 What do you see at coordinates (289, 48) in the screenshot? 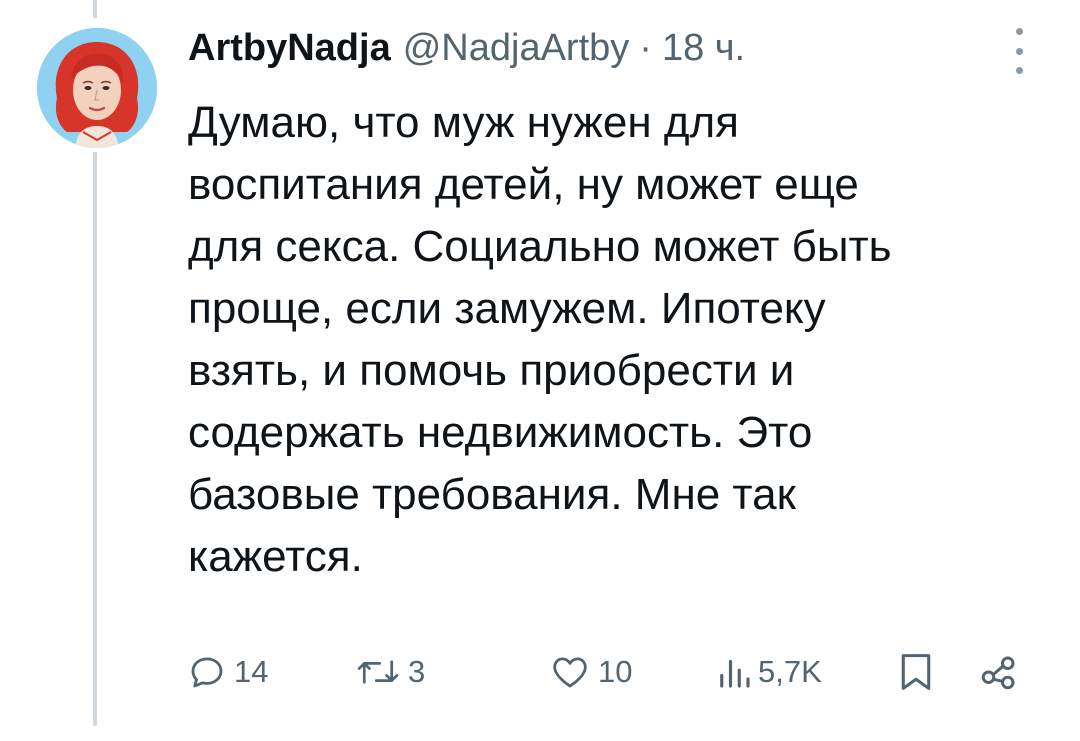
I see `display-name: ArtbyNadja` at bounding box center [289, 48].